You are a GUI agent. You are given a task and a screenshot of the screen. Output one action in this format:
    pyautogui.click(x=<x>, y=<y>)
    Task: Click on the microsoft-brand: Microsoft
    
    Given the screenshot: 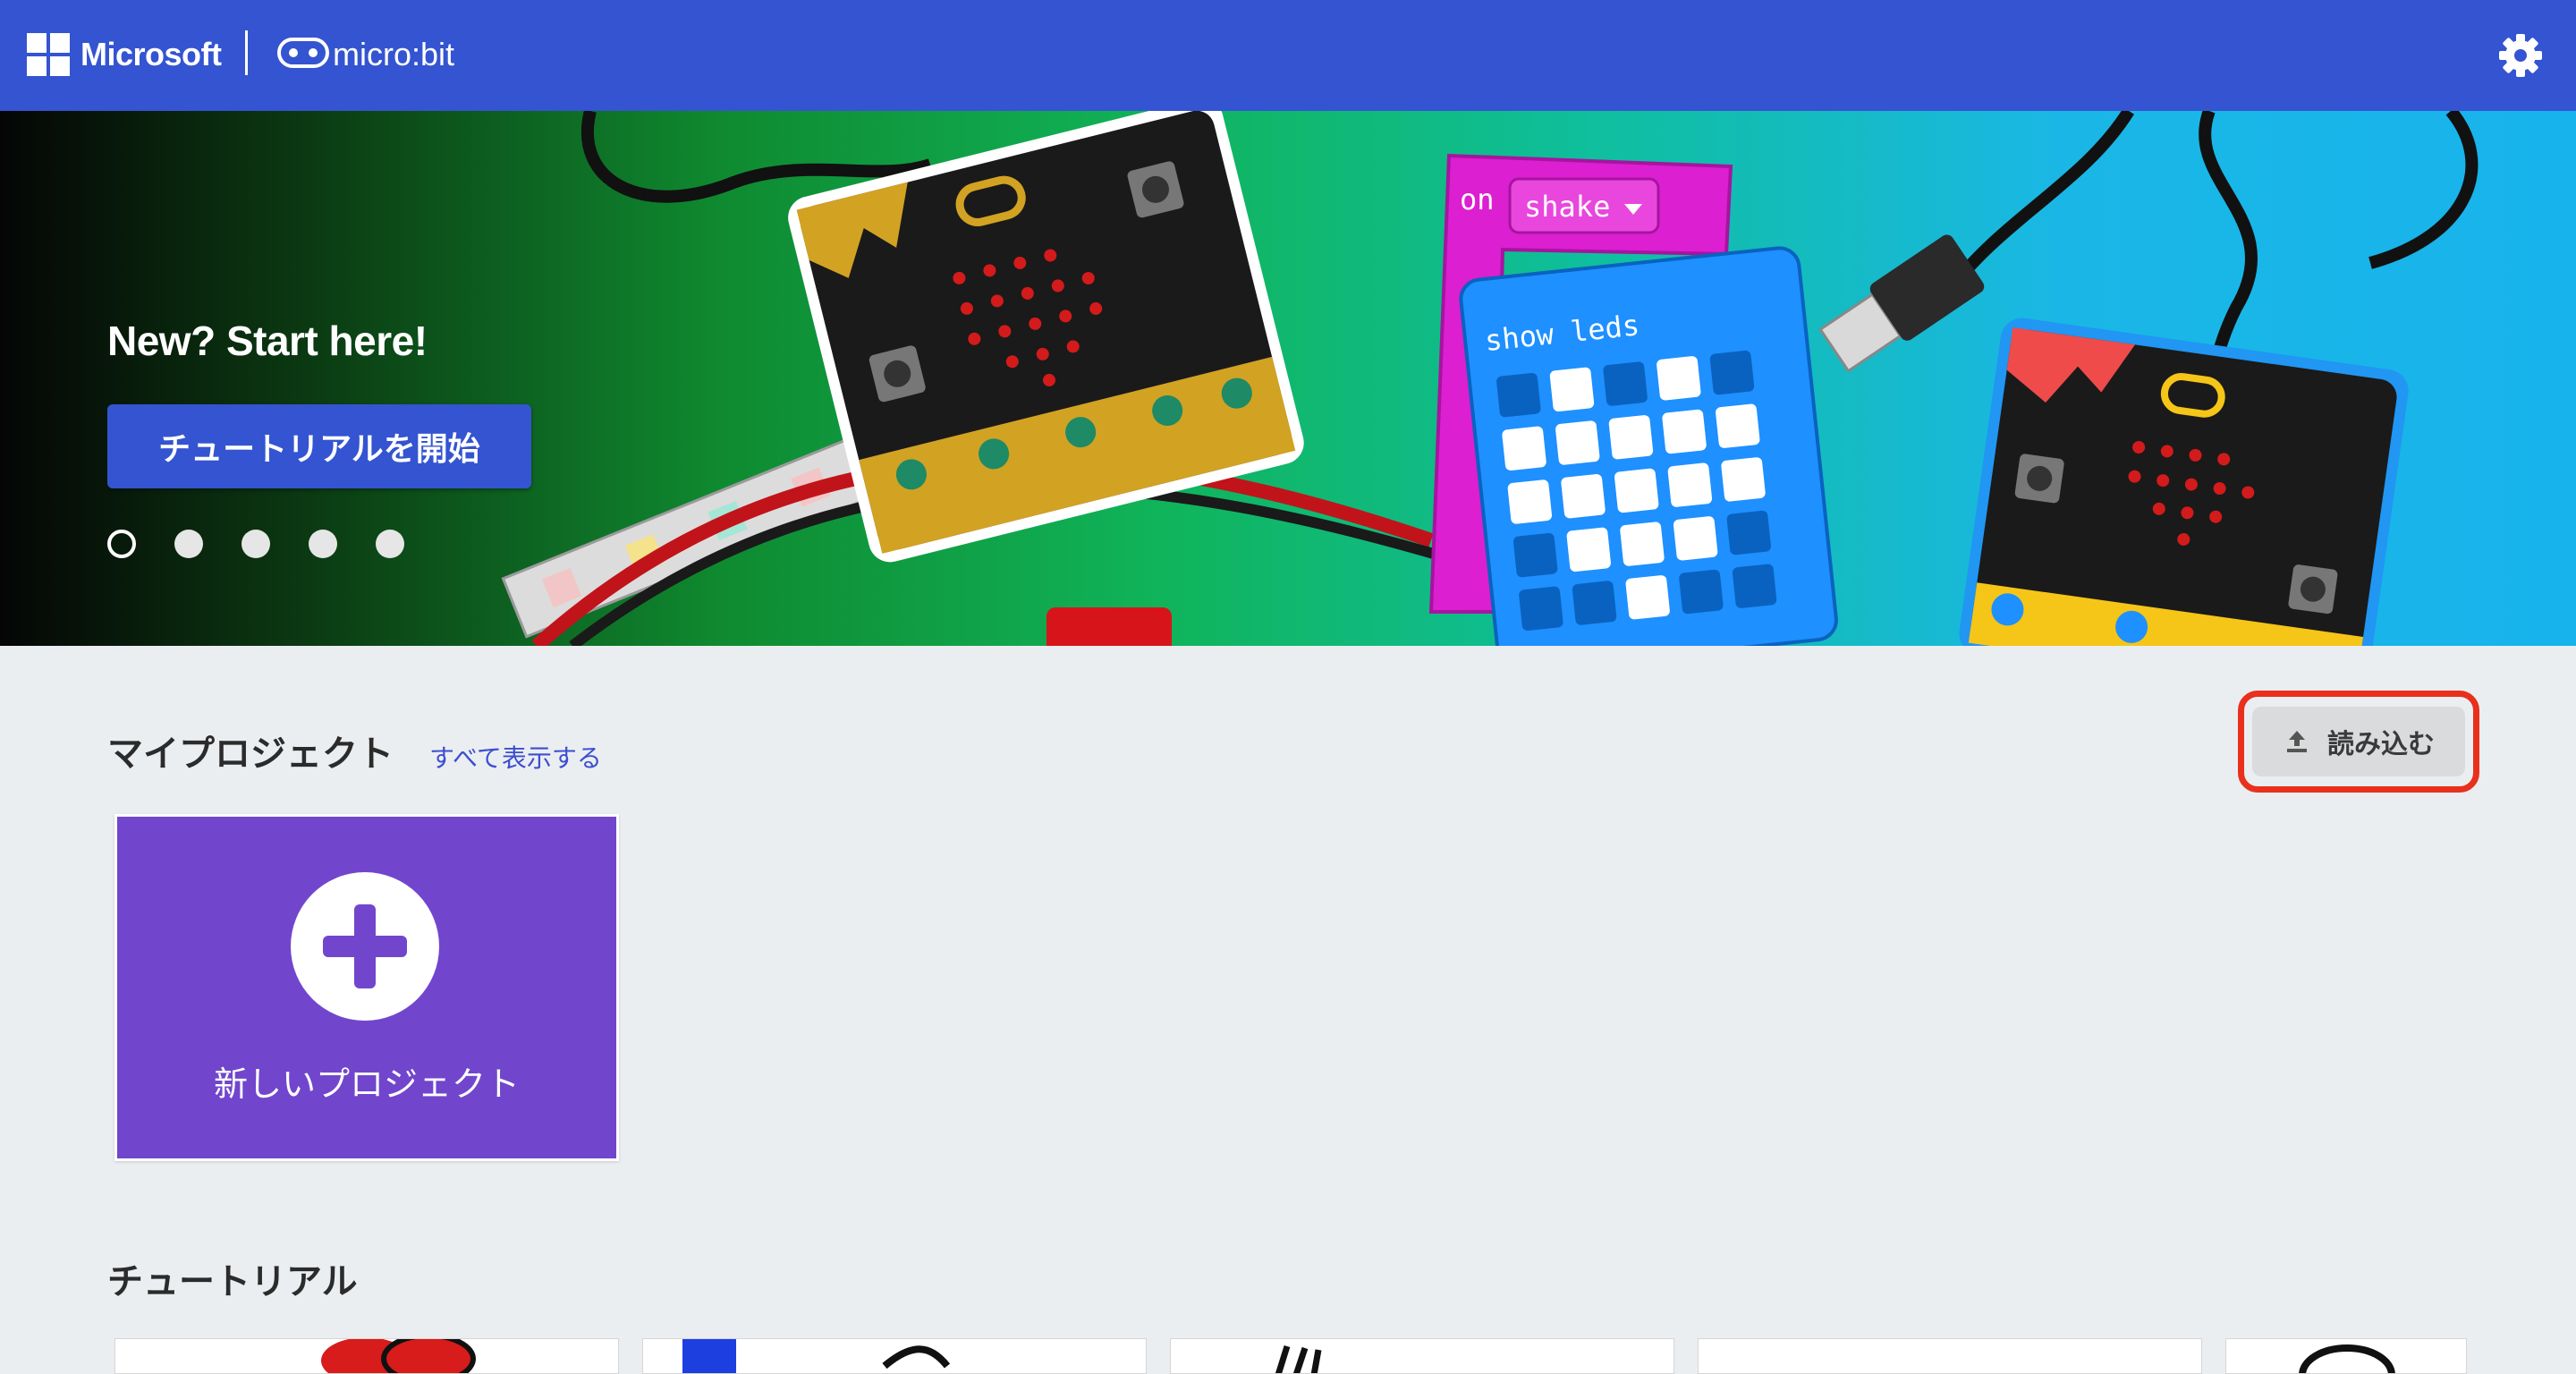 What is the action you would take?
    pyautogui.click(x=151, y=54)
    